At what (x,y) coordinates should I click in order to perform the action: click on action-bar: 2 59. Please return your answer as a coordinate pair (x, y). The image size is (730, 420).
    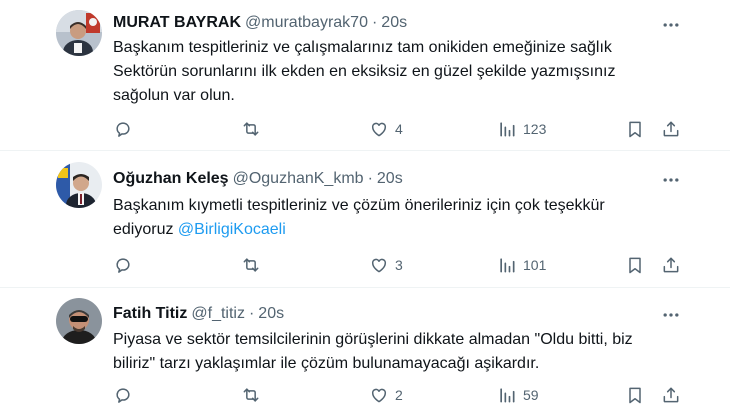
    Looking at the image, I should click on (398, 395).